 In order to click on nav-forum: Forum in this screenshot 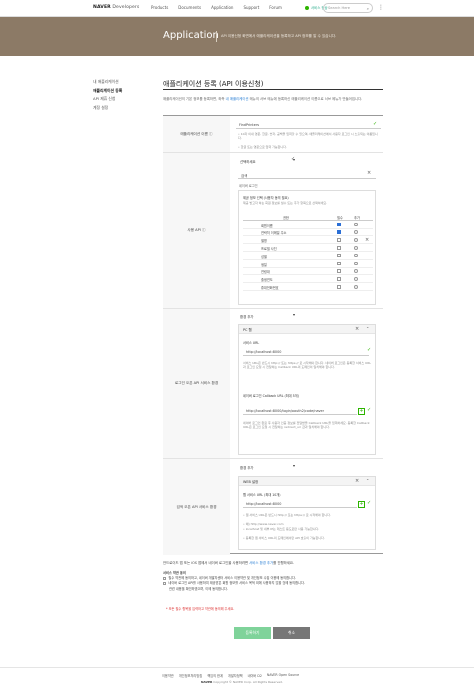, I will do `click(275, 7)`.